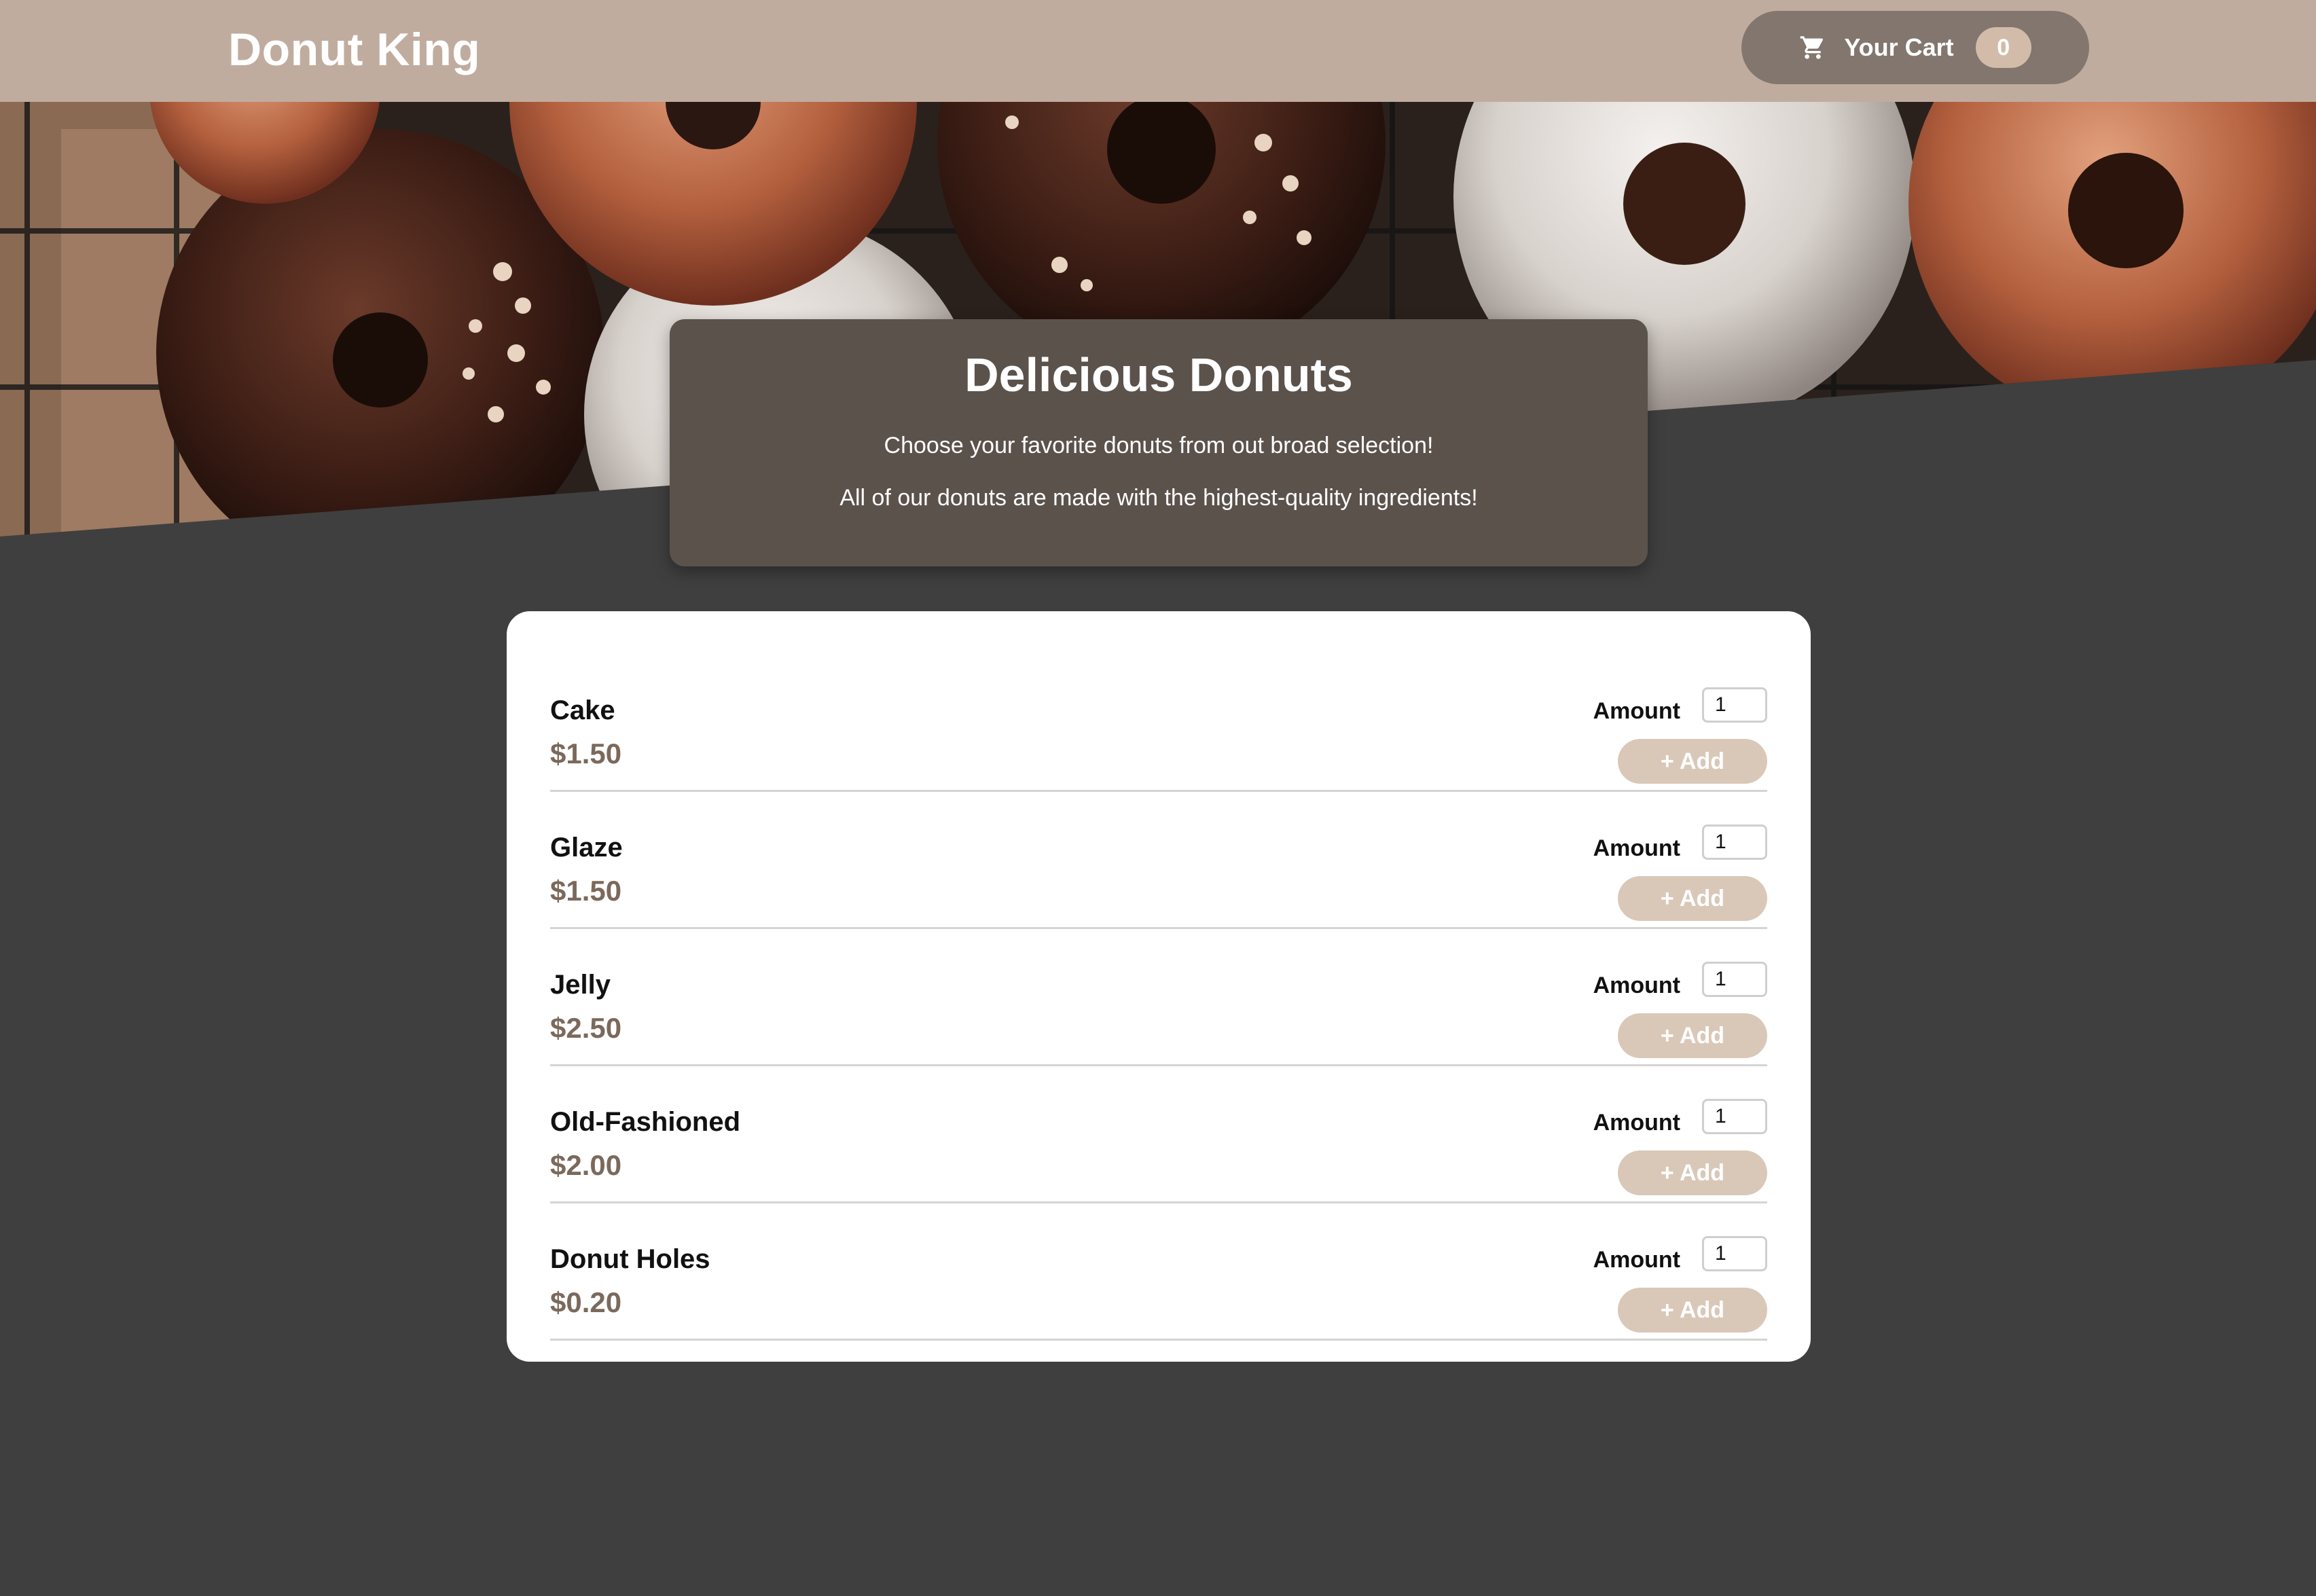 This screenshot has width=2316, height=1596. I want to click on brand-title: Donut King, so click(354, 49).